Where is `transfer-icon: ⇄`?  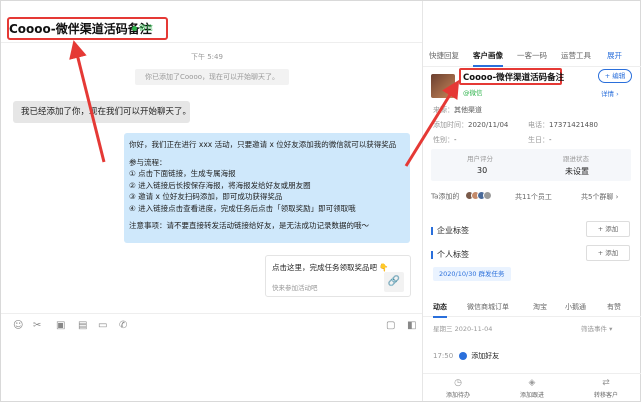 transfer-icon: ⇄ is located at coordinates (606, 383).